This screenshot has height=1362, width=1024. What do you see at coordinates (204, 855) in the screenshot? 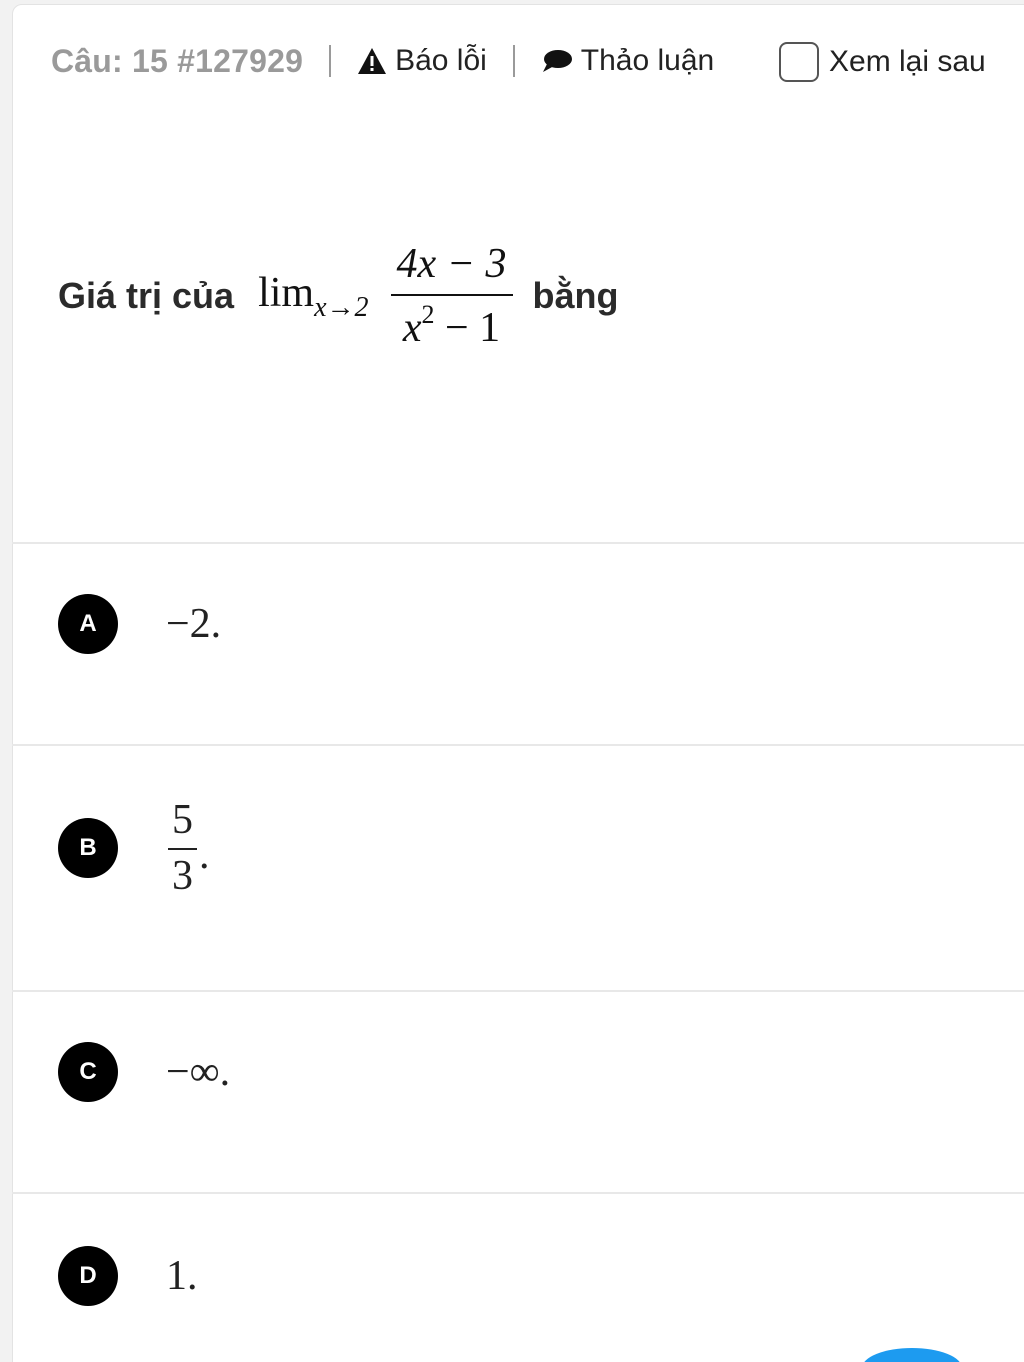
I see `option-trailing-period: .` at bounding box center [204, 855].